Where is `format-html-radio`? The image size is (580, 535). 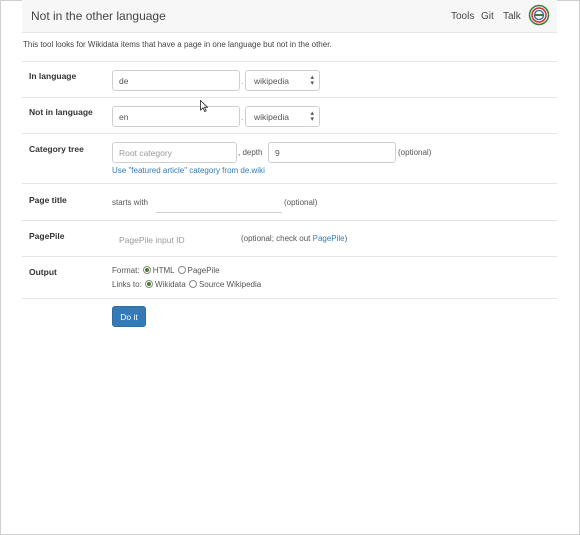 format-html-radio is located at coordinates (146, 270).